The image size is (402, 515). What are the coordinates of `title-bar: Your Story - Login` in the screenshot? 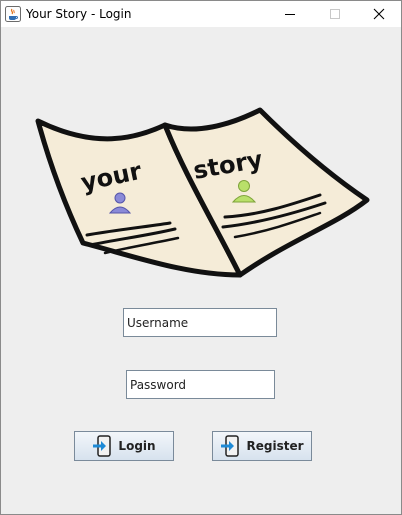 It's located at (201, 14).